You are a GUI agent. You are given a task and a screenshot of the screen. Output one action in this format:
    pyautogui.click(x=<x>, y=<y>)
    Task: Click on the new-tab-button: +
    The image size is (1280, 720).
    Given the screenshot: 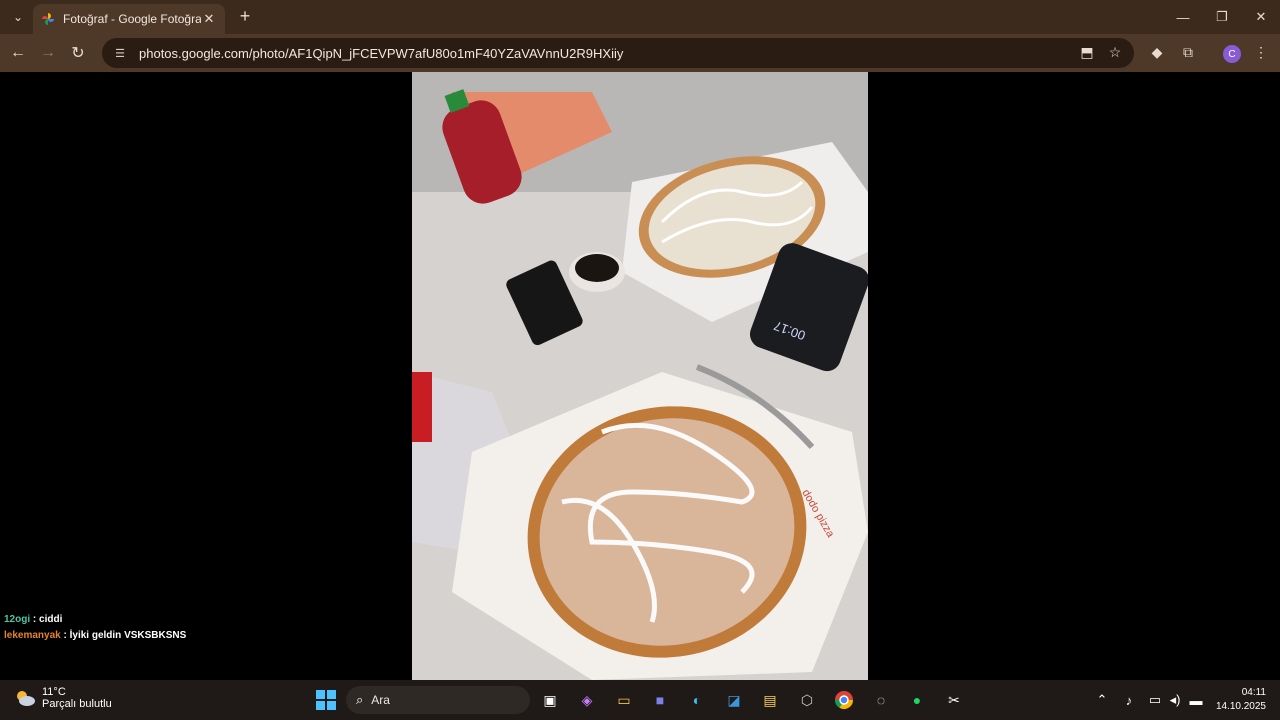 What is the action you would take?
    pyautogui.click(x=245, y=17)
    